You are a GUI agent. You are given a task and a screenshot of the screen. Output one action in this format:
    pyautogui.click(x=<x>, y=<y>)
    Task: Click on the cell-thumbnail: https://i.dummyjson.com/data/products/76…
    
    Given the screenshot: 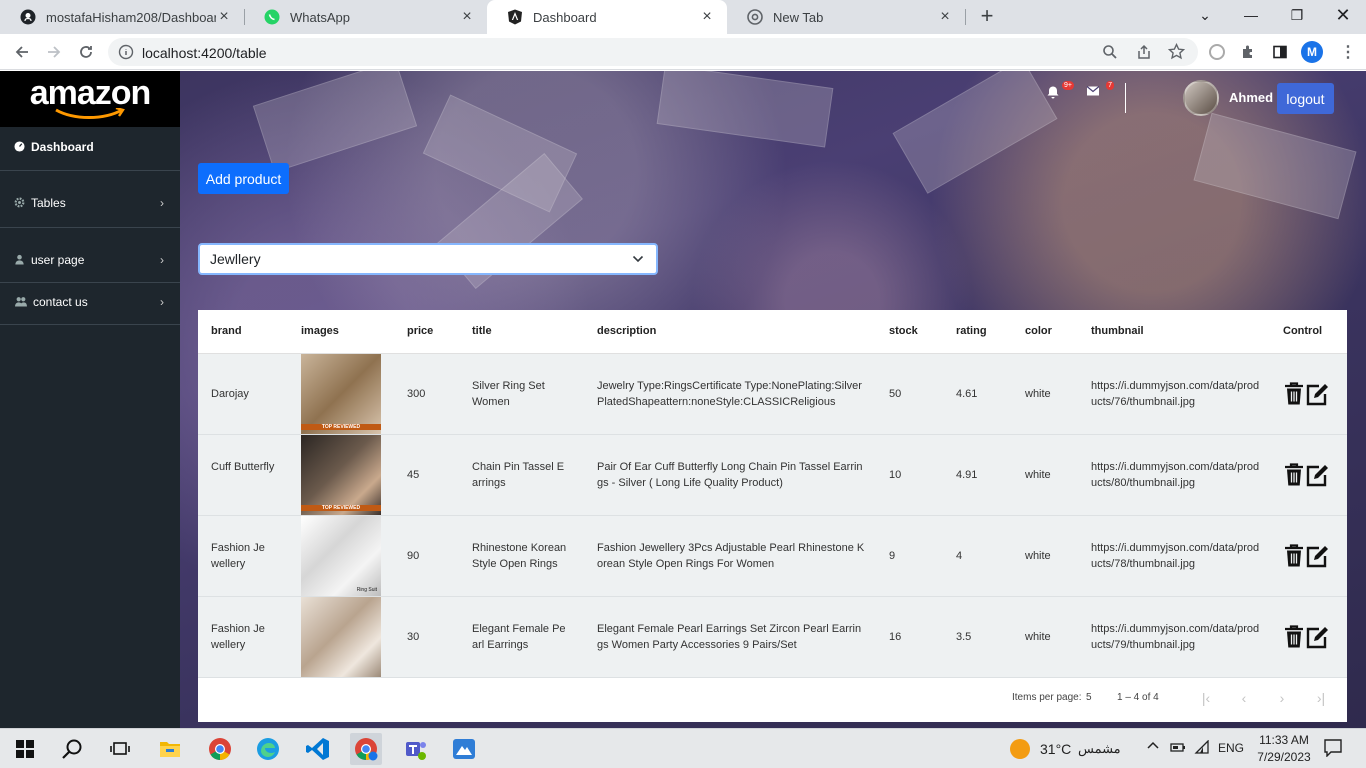 What is the action you would take?
    pyautogui.click(x=1175, y=394)
    